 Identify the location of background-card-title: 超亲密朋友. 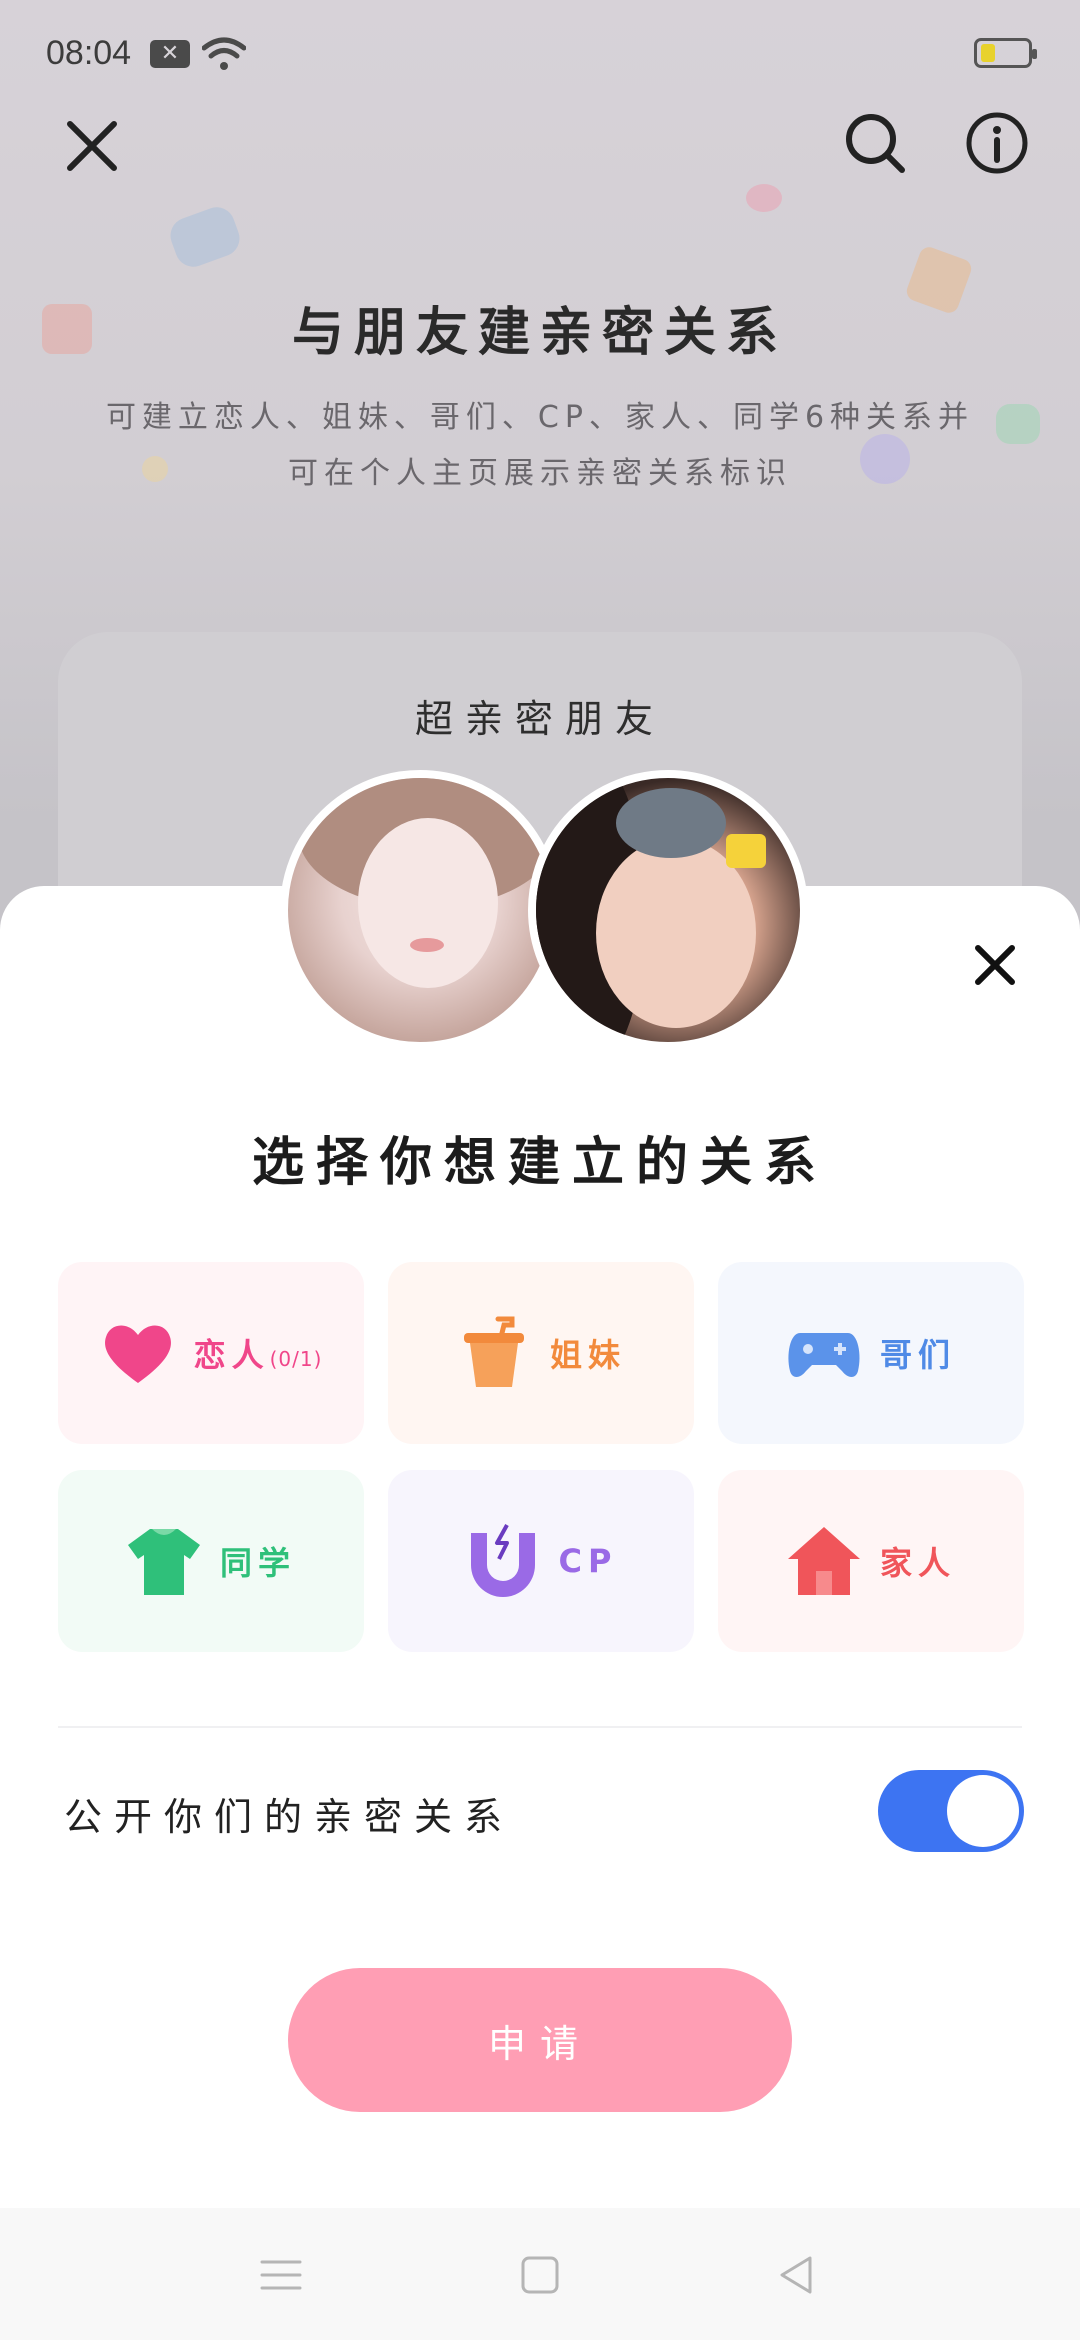
(539, 719).